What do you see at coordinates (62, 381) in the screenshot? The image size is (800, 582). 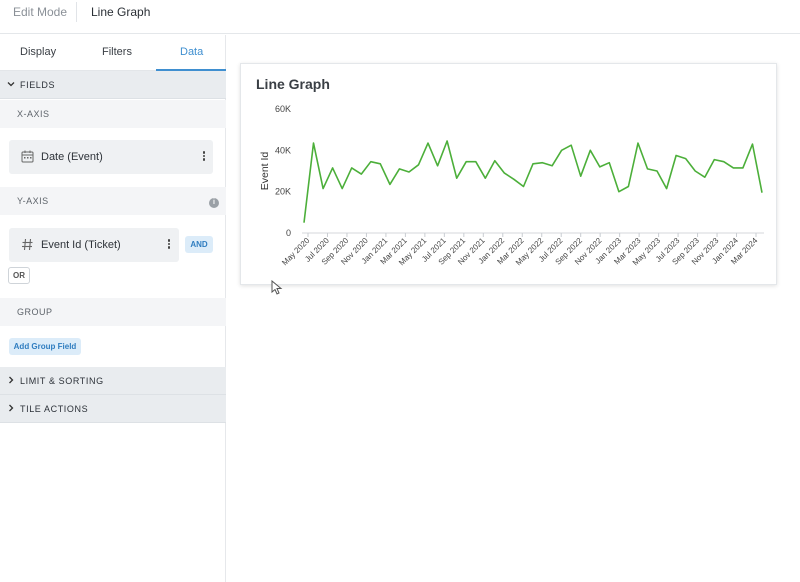 I see `limit-sorting-label: LIMIT & SORTING` at bounding box center [62, 381].